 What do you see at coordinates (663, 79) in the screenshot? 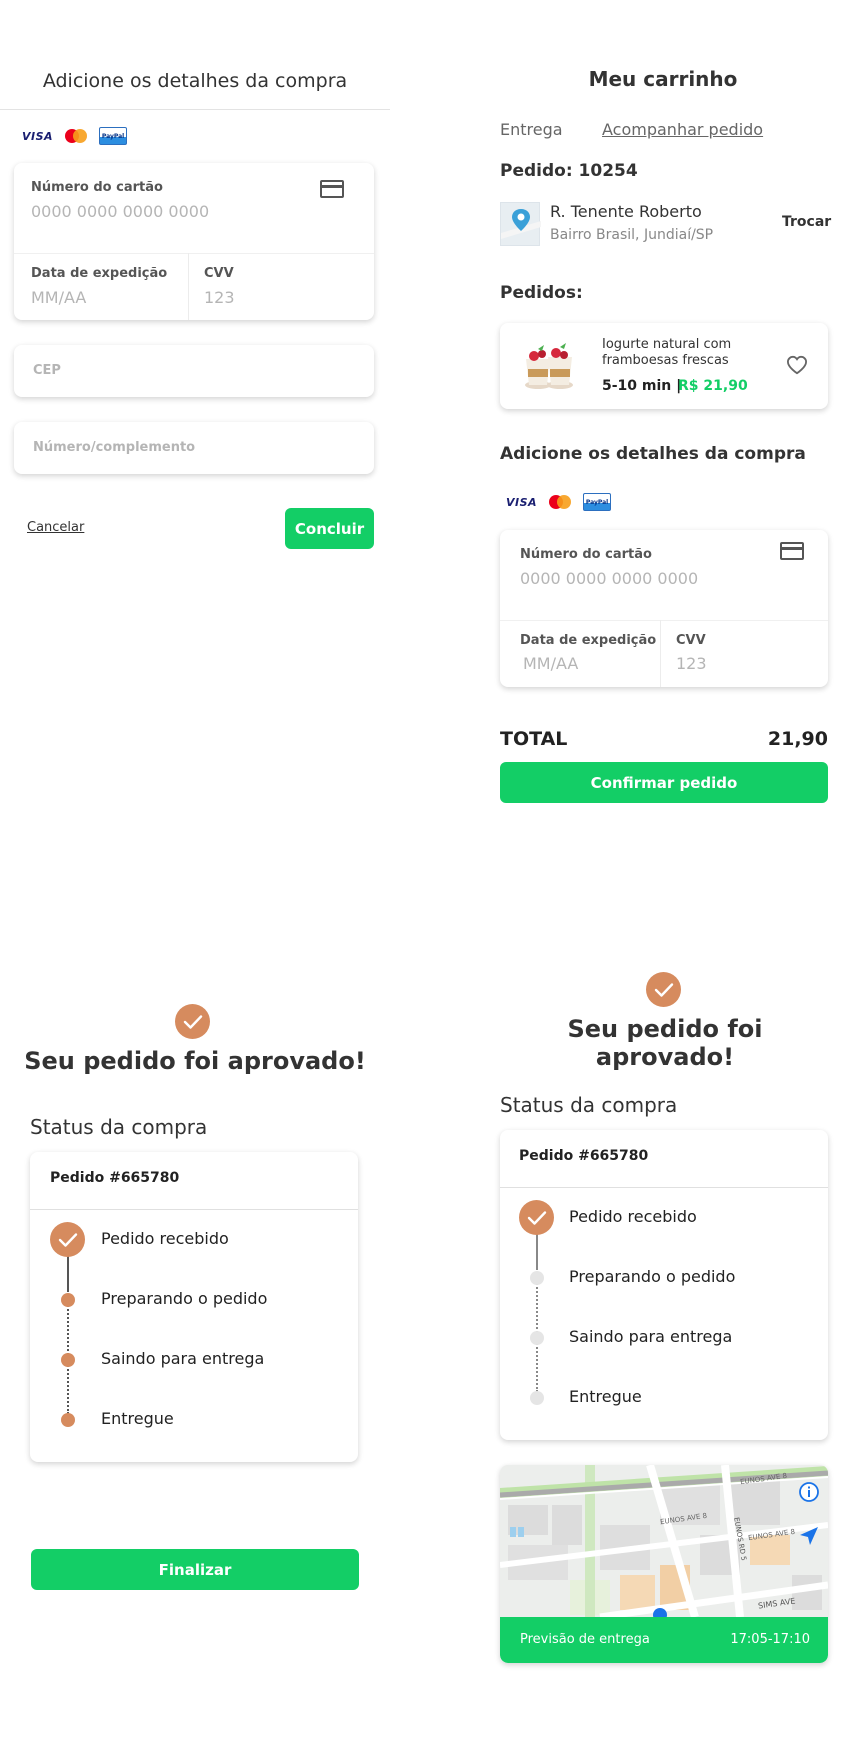
I see `cart-title: Meu carrinho` at bounding box center [663, 79].